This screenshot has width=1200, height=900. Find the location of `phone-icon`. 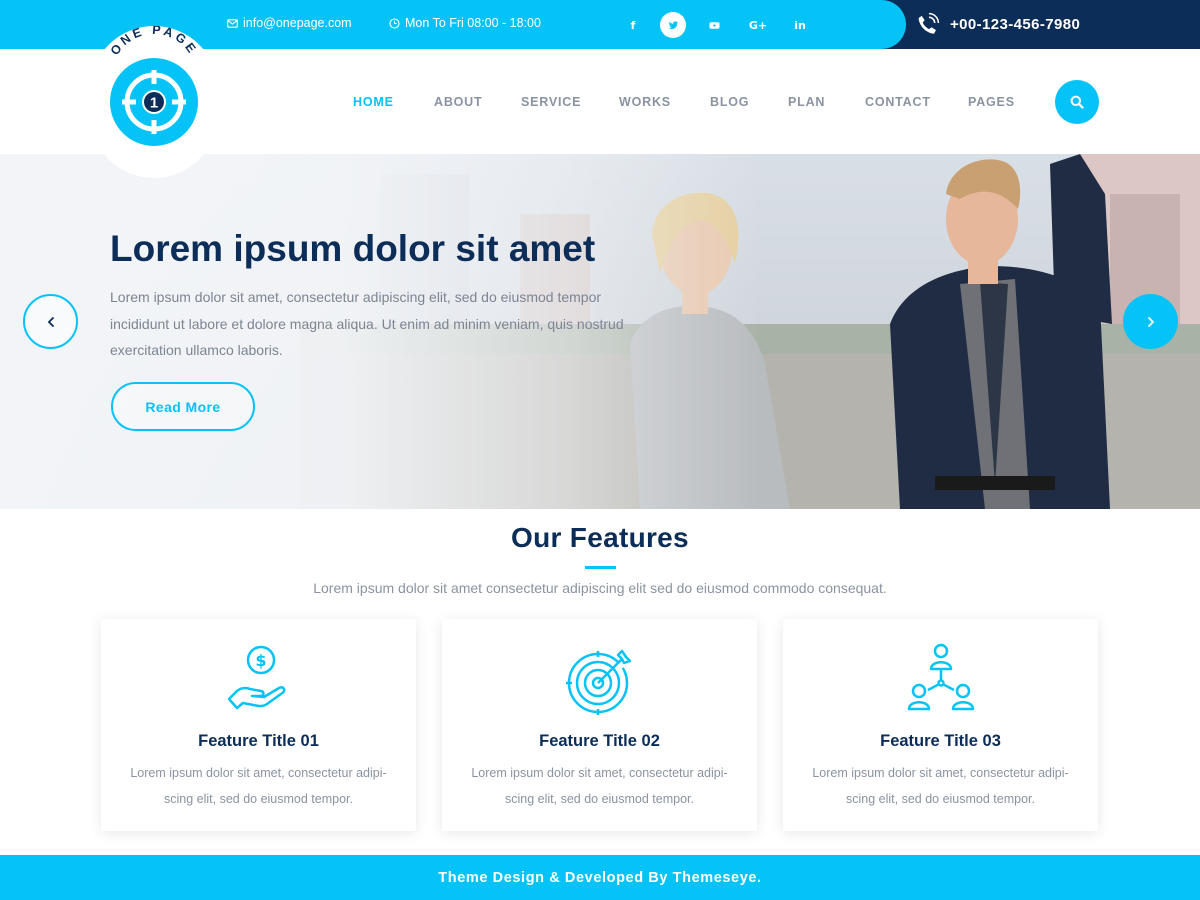

phone-icon is located at coordinates (929, 23).